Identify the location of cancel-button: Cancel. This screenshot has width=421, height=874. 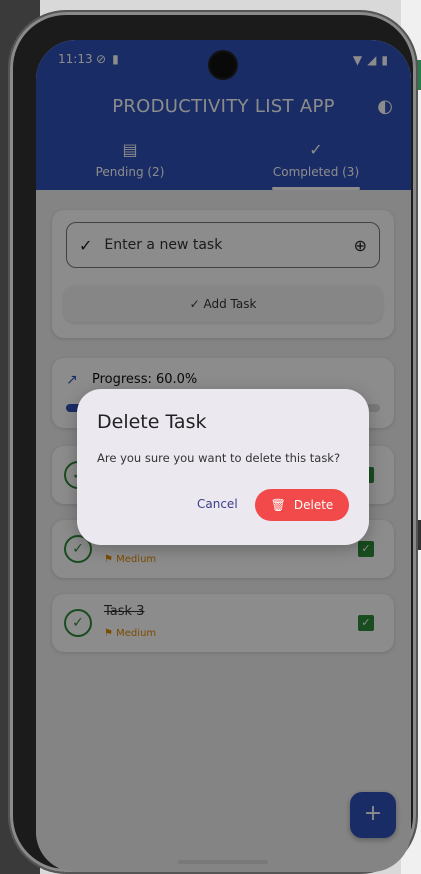
(217, 504).